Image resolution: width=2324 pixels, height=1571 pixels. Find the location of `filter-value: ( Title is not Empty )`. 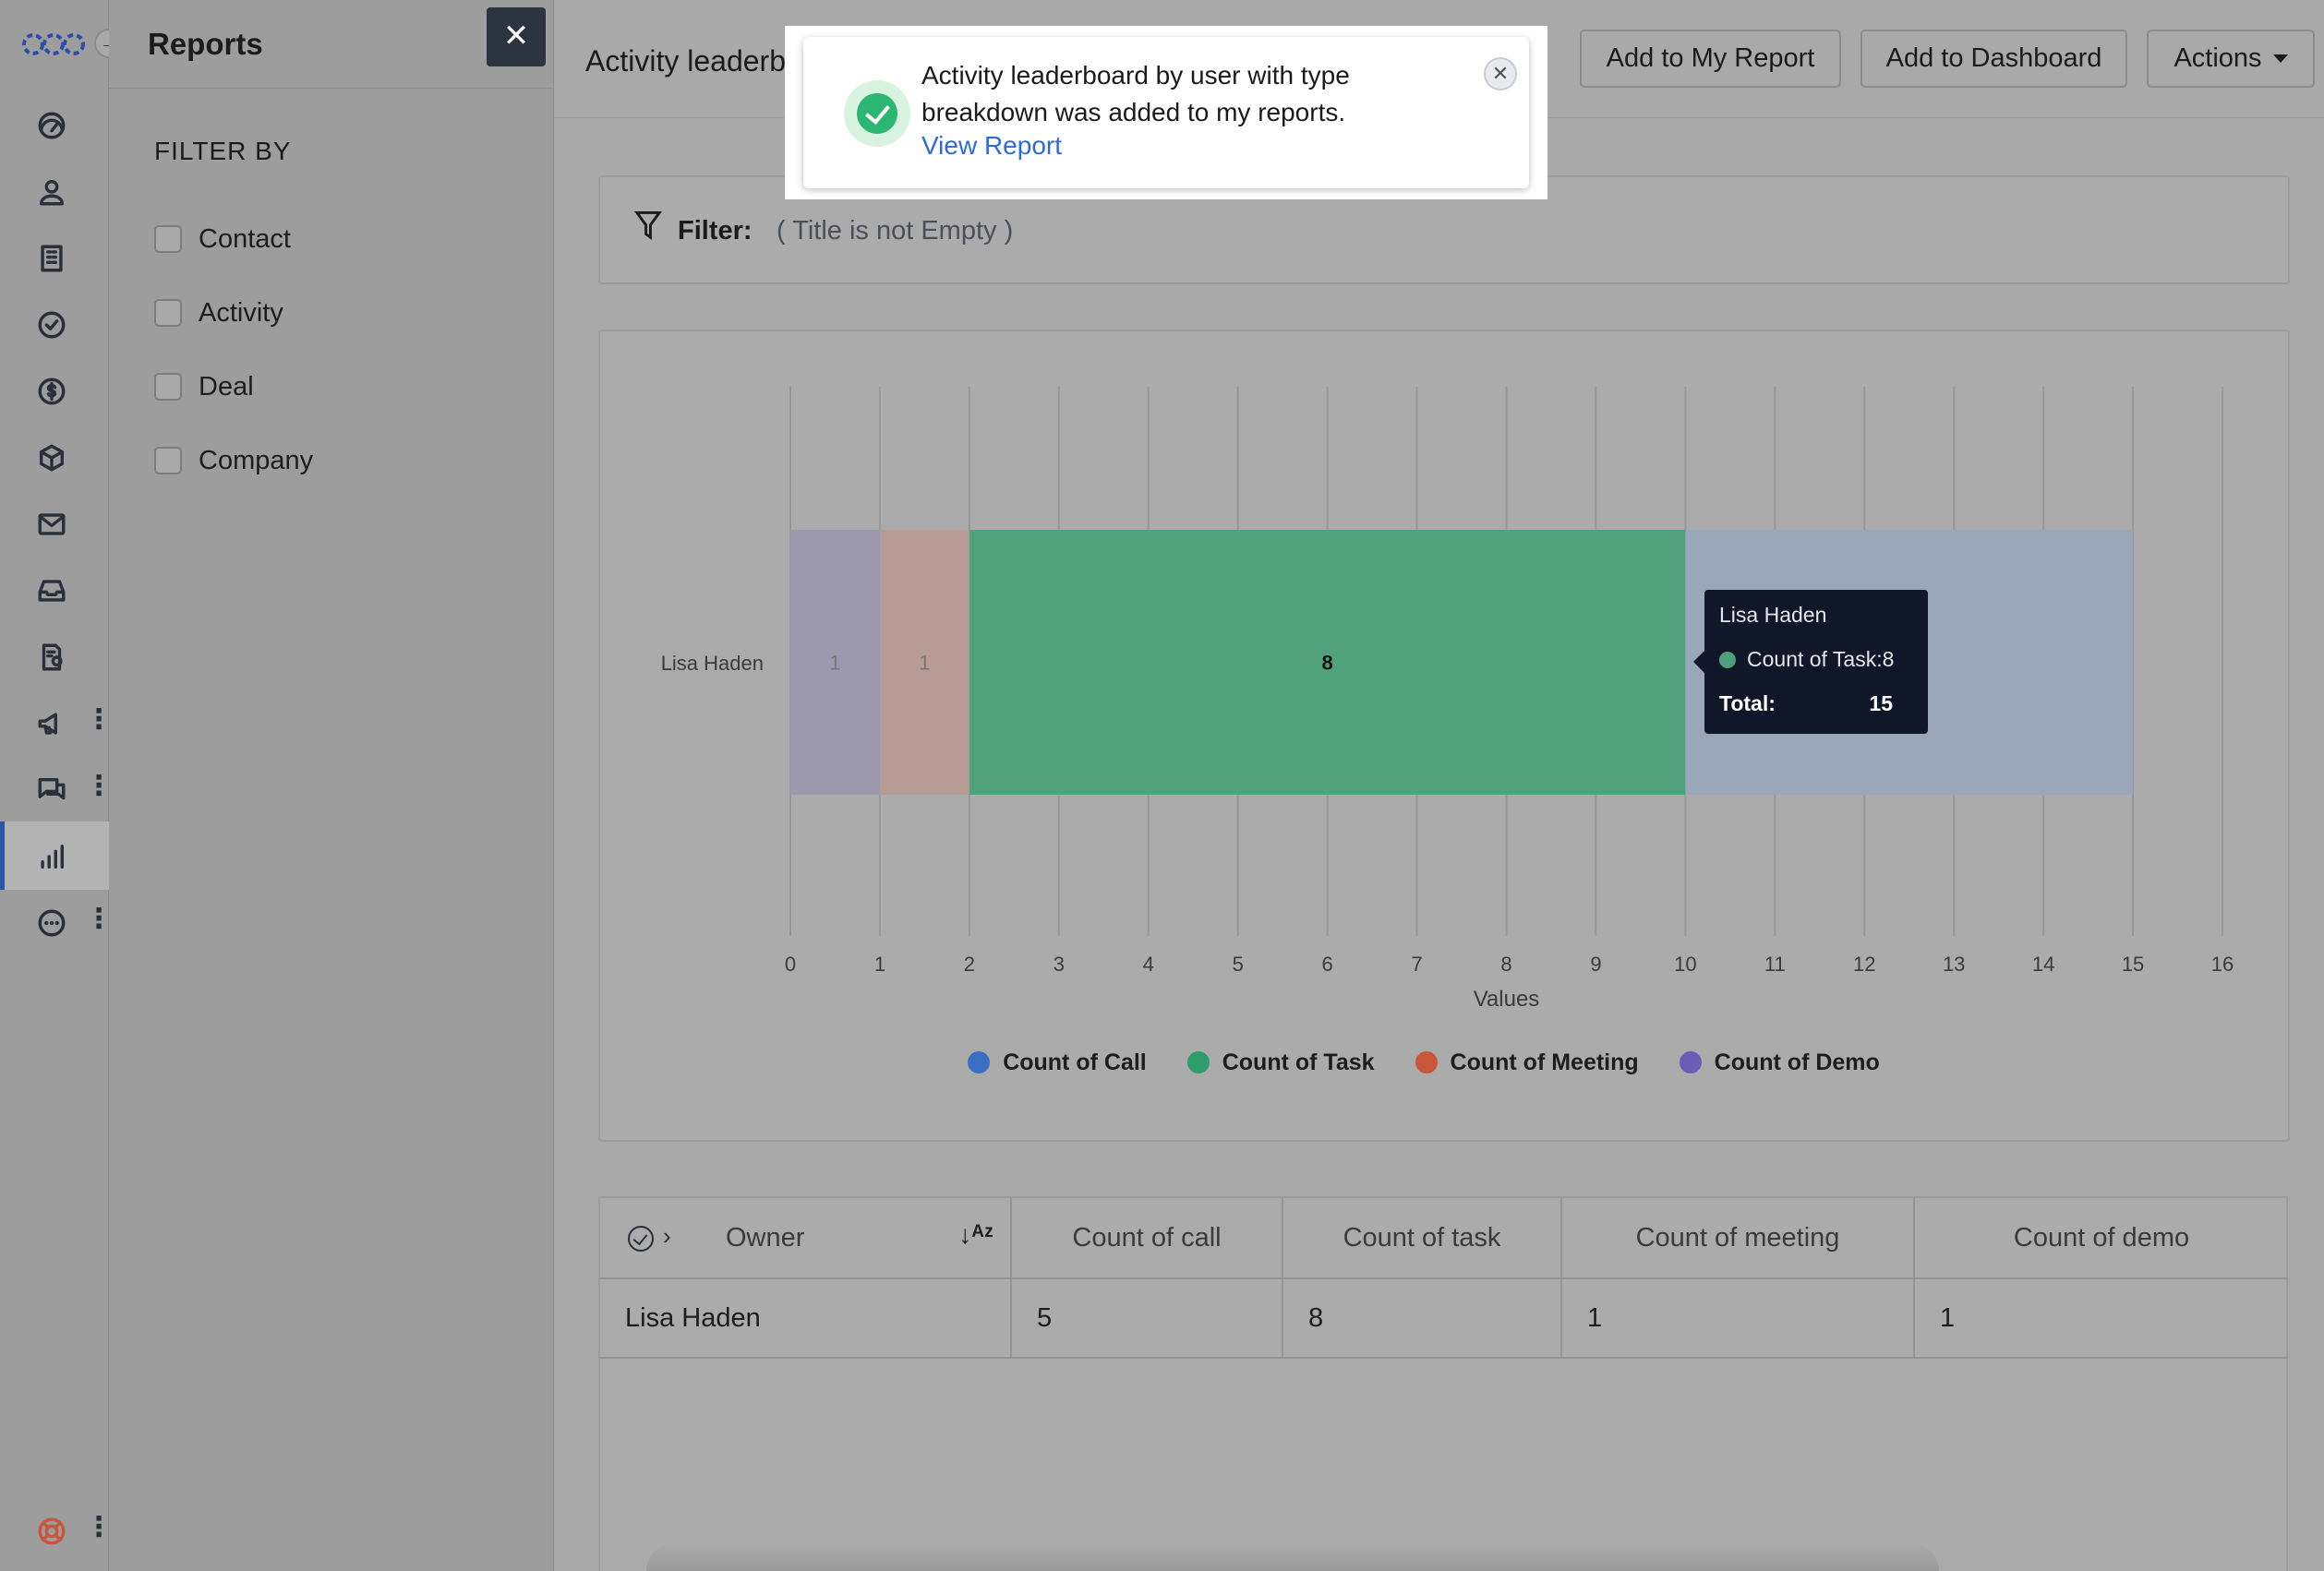

filter-value: ( Title is not Empty ) is located at coordinates (895, 231).